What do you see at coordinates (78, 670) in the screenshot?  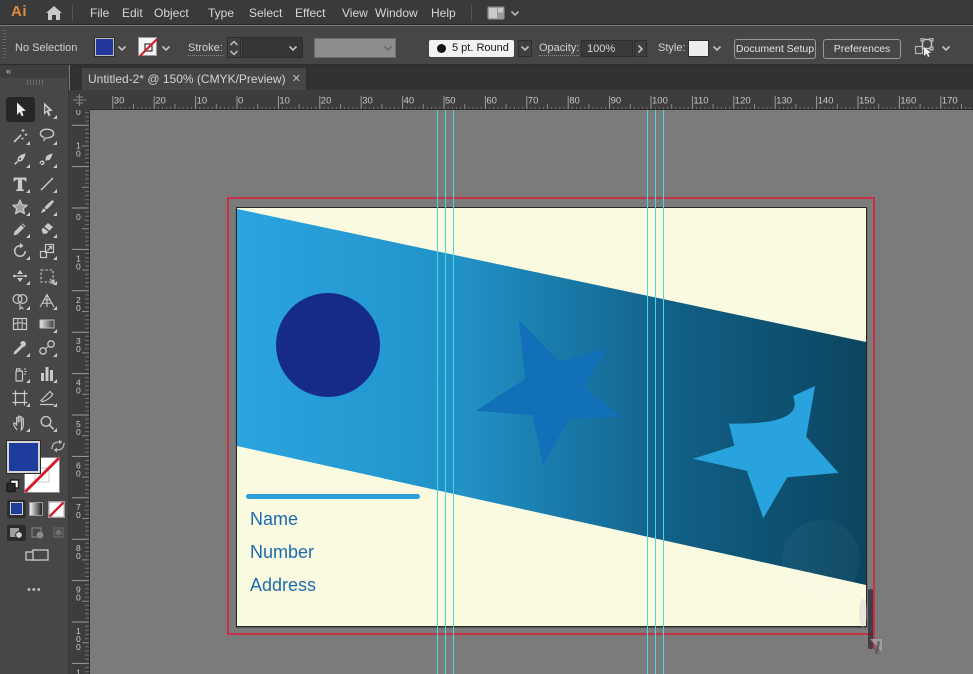 I see `svg-text: 1` at bounding box center [78, 670].